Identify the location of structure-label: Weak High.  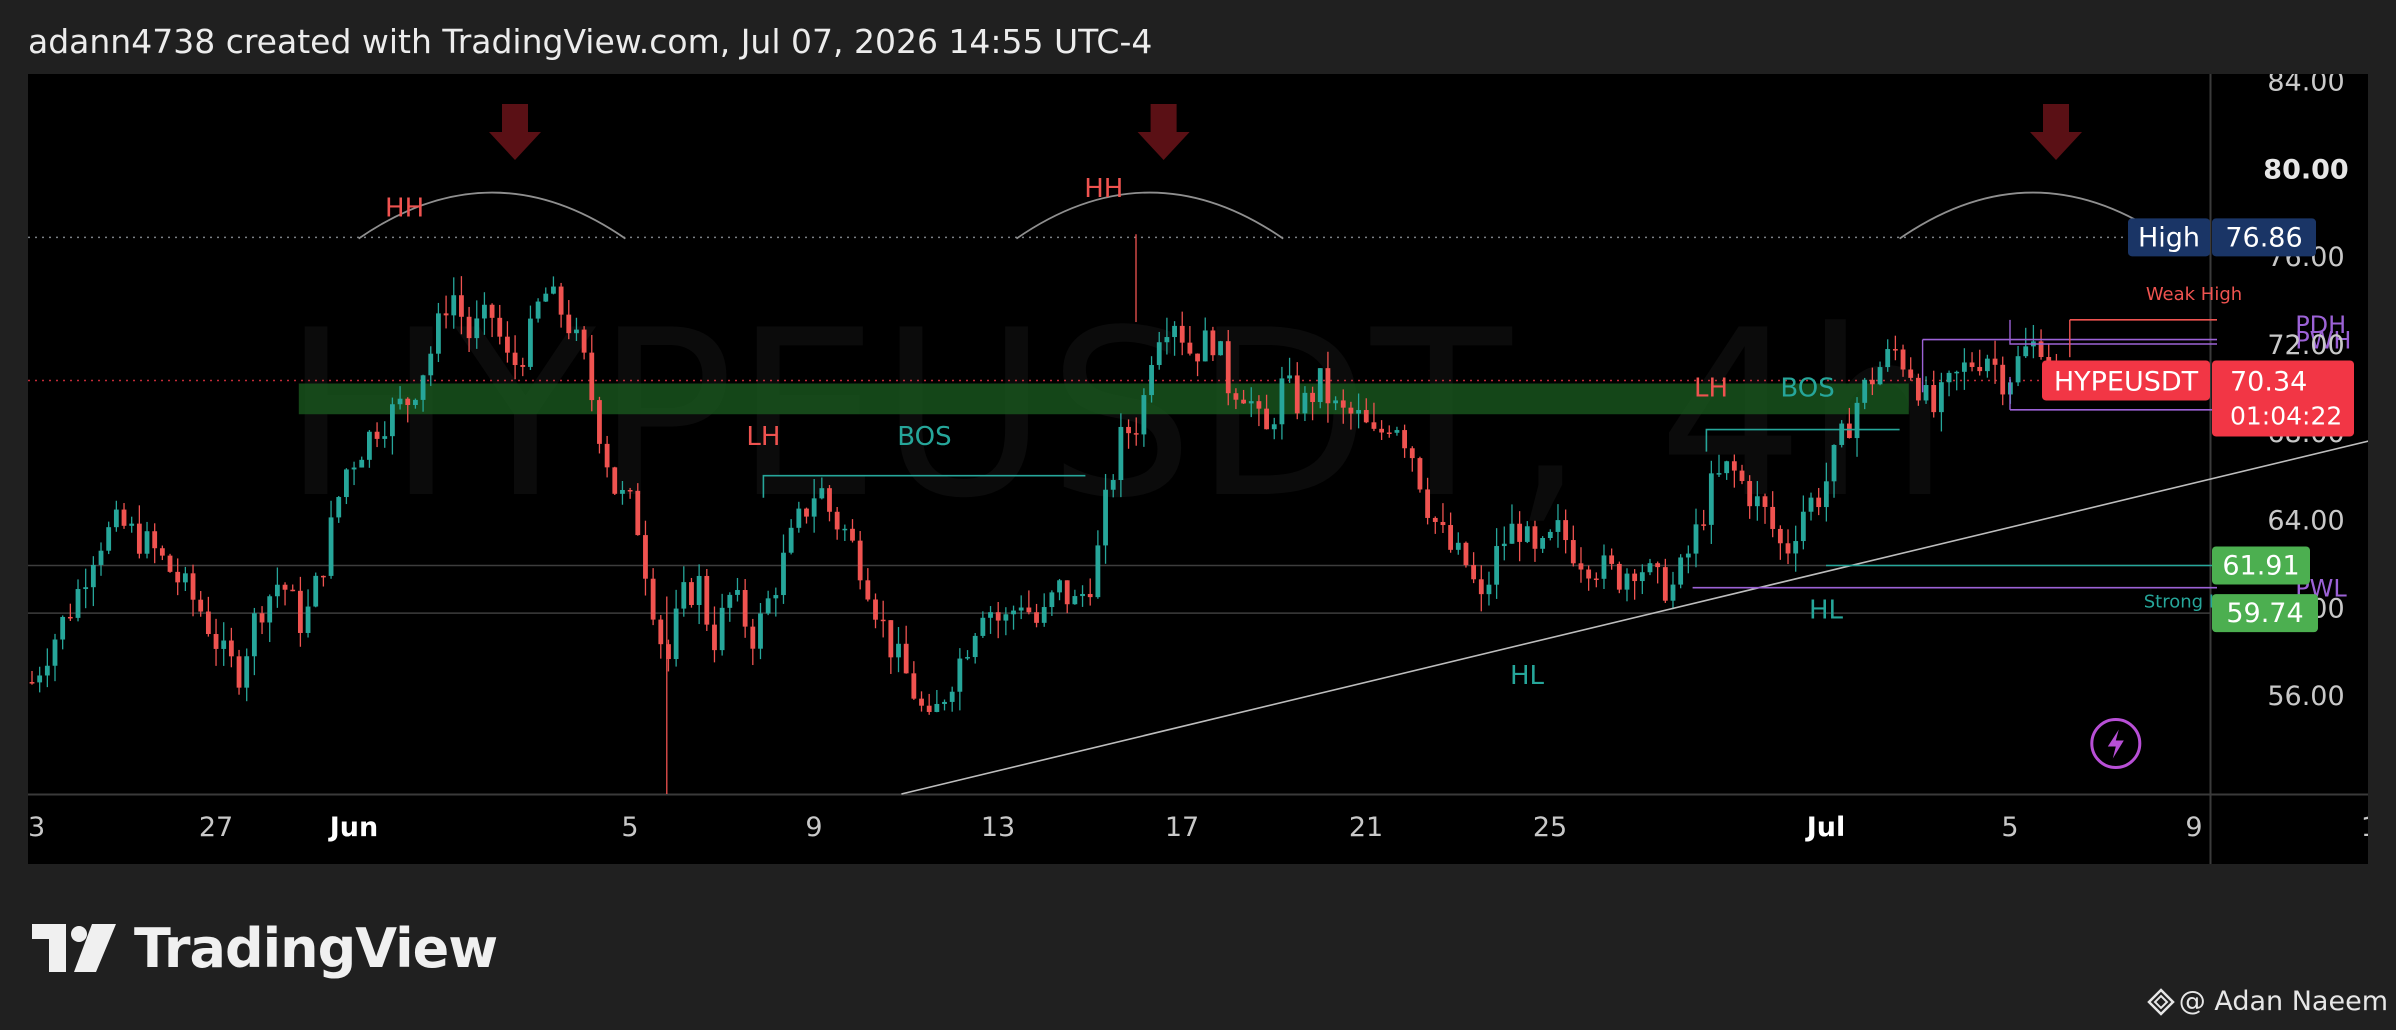
(2194, 294).